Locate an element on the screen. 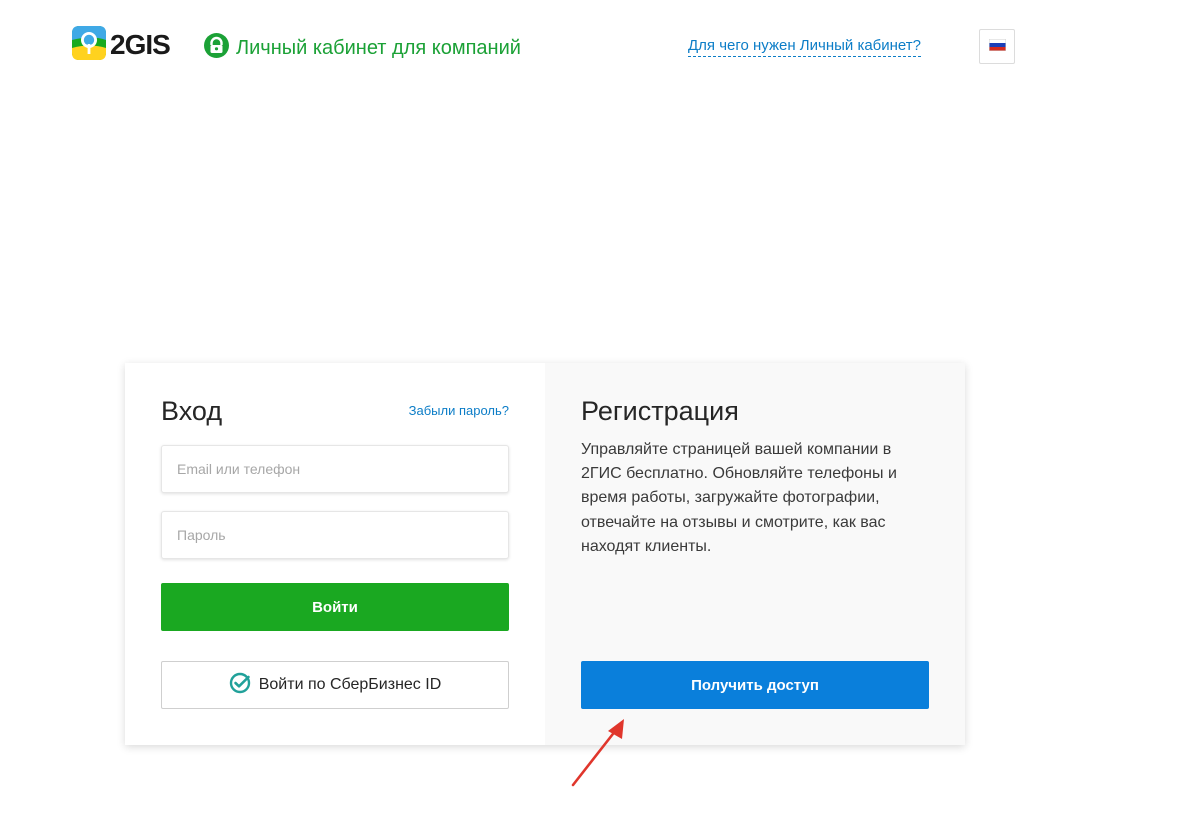 Image resolution: width=1181 pixels, height=818 pixels. registration-title: Регистрация is located at coordinates (660, 411).